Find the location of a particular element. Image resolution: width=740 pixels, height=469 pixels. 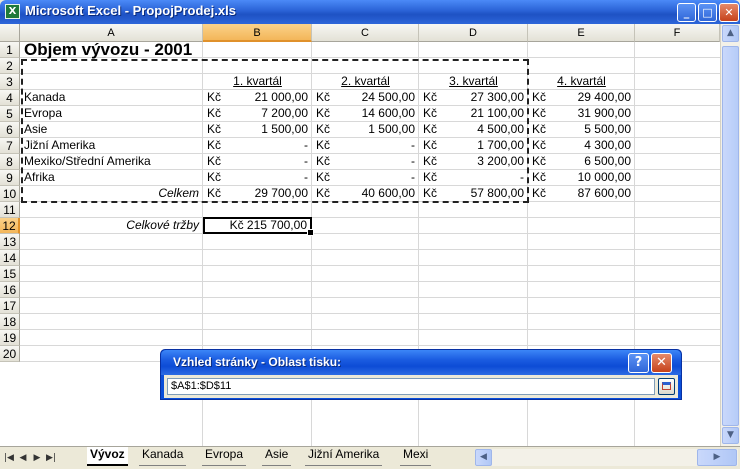

region-value-cell: 1 700,00 is located at coordinates (482, 146).